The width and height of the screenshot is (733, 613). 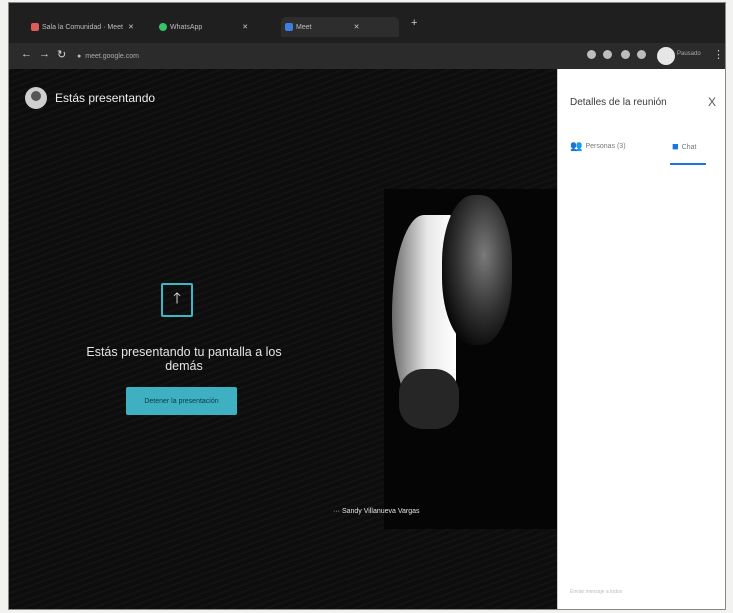 I want to click on presenting-label: Estás presentando, so click(x=105, y=98).